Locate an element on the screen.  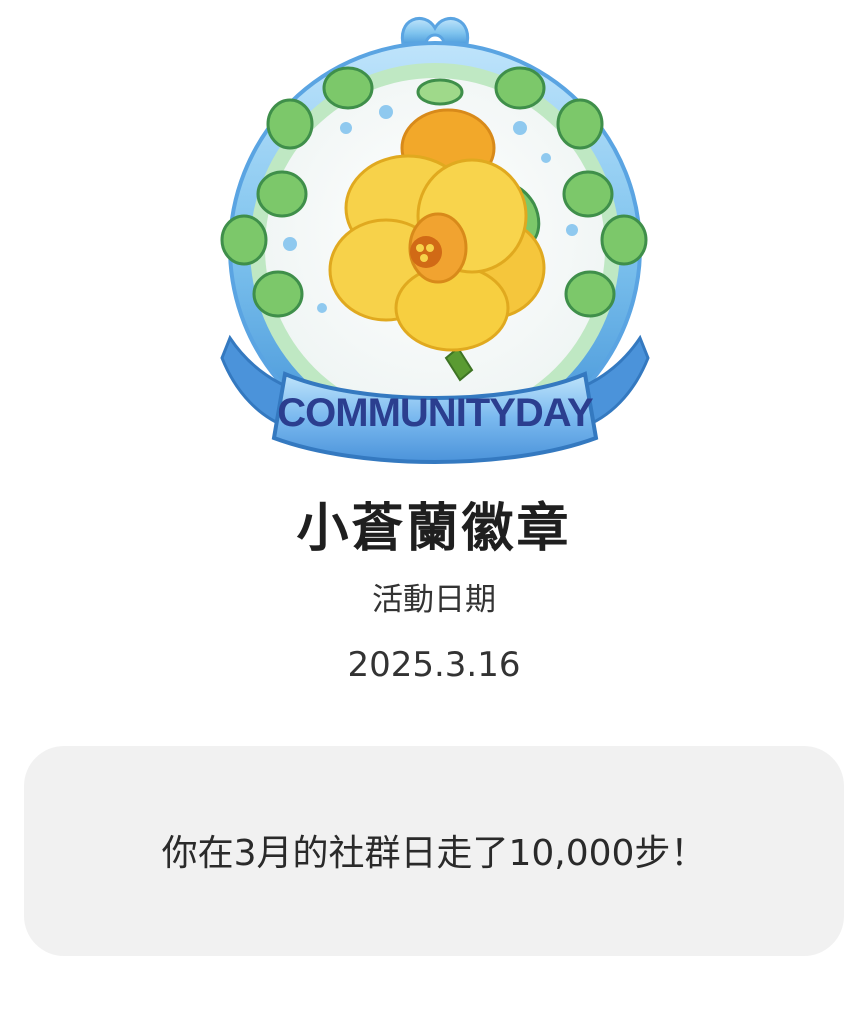
step-summary-text: 你在3月的社群日走了10,000步！ is located at coordinates (434, 853).